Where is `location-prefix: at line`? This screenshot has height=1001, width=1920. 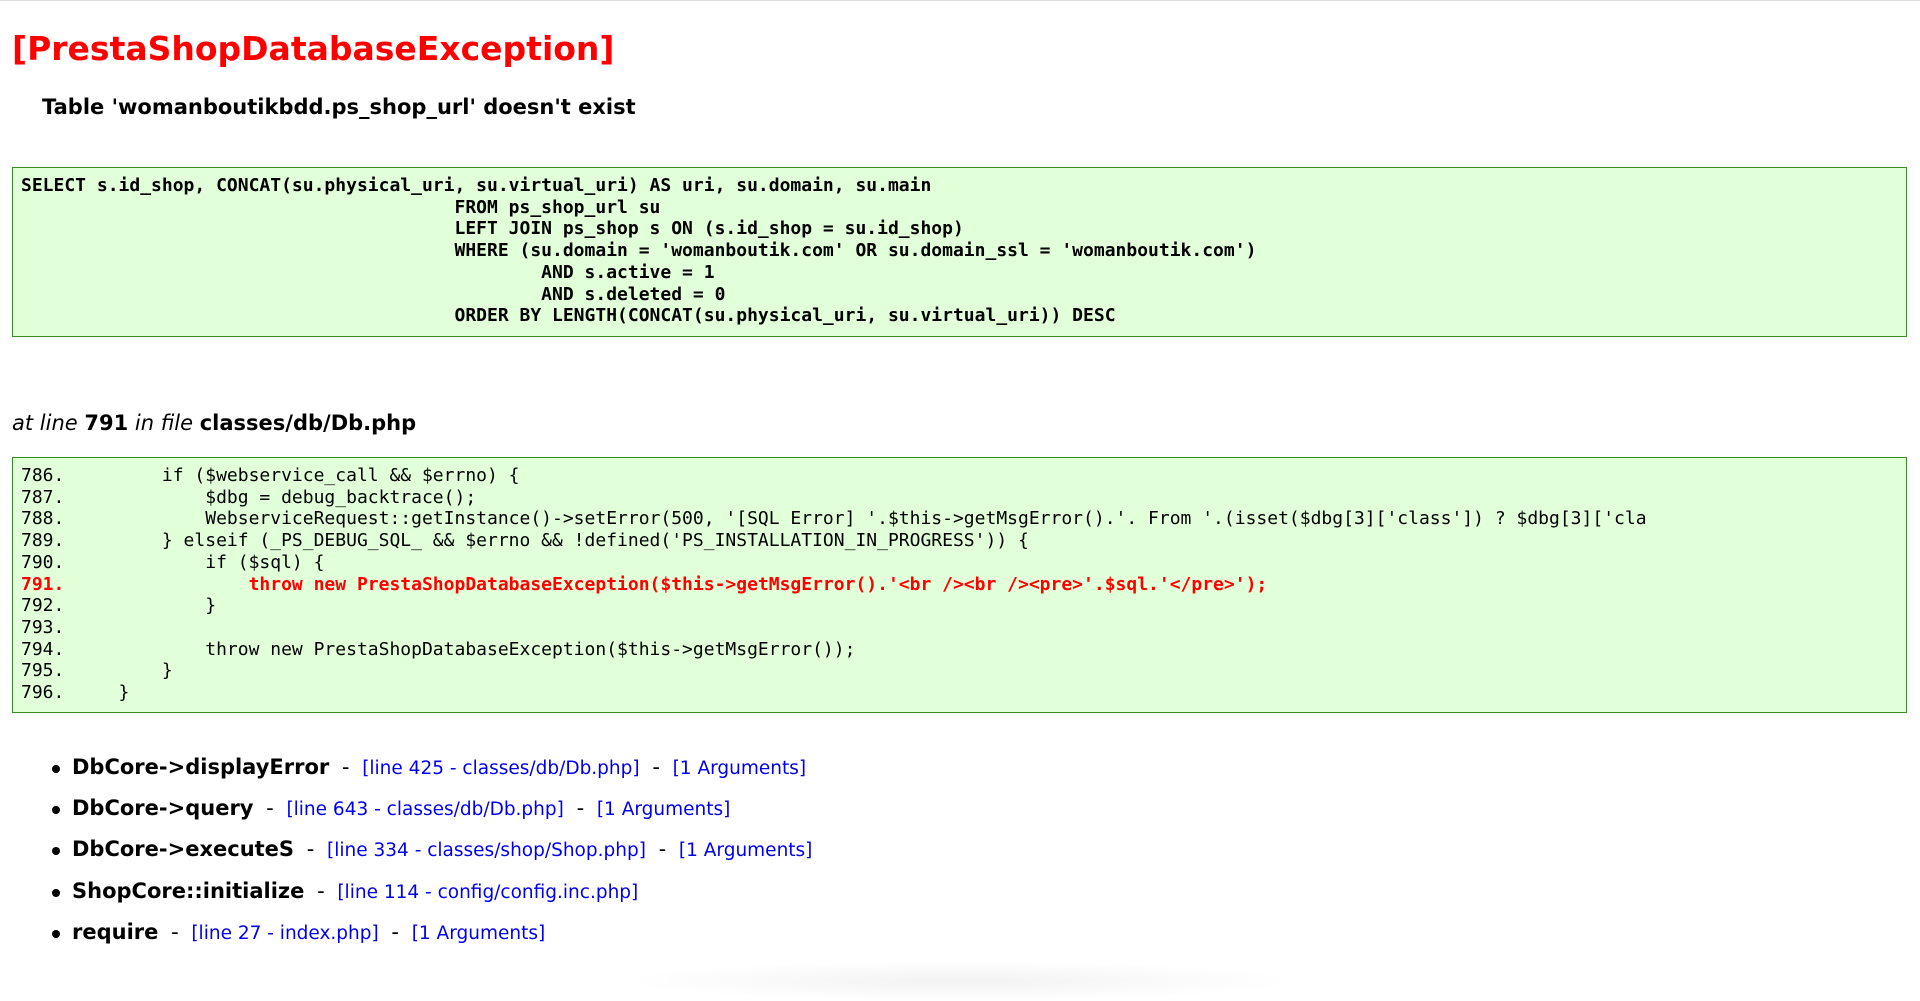 location-prefix: at line is located at coordinates (45, 423).